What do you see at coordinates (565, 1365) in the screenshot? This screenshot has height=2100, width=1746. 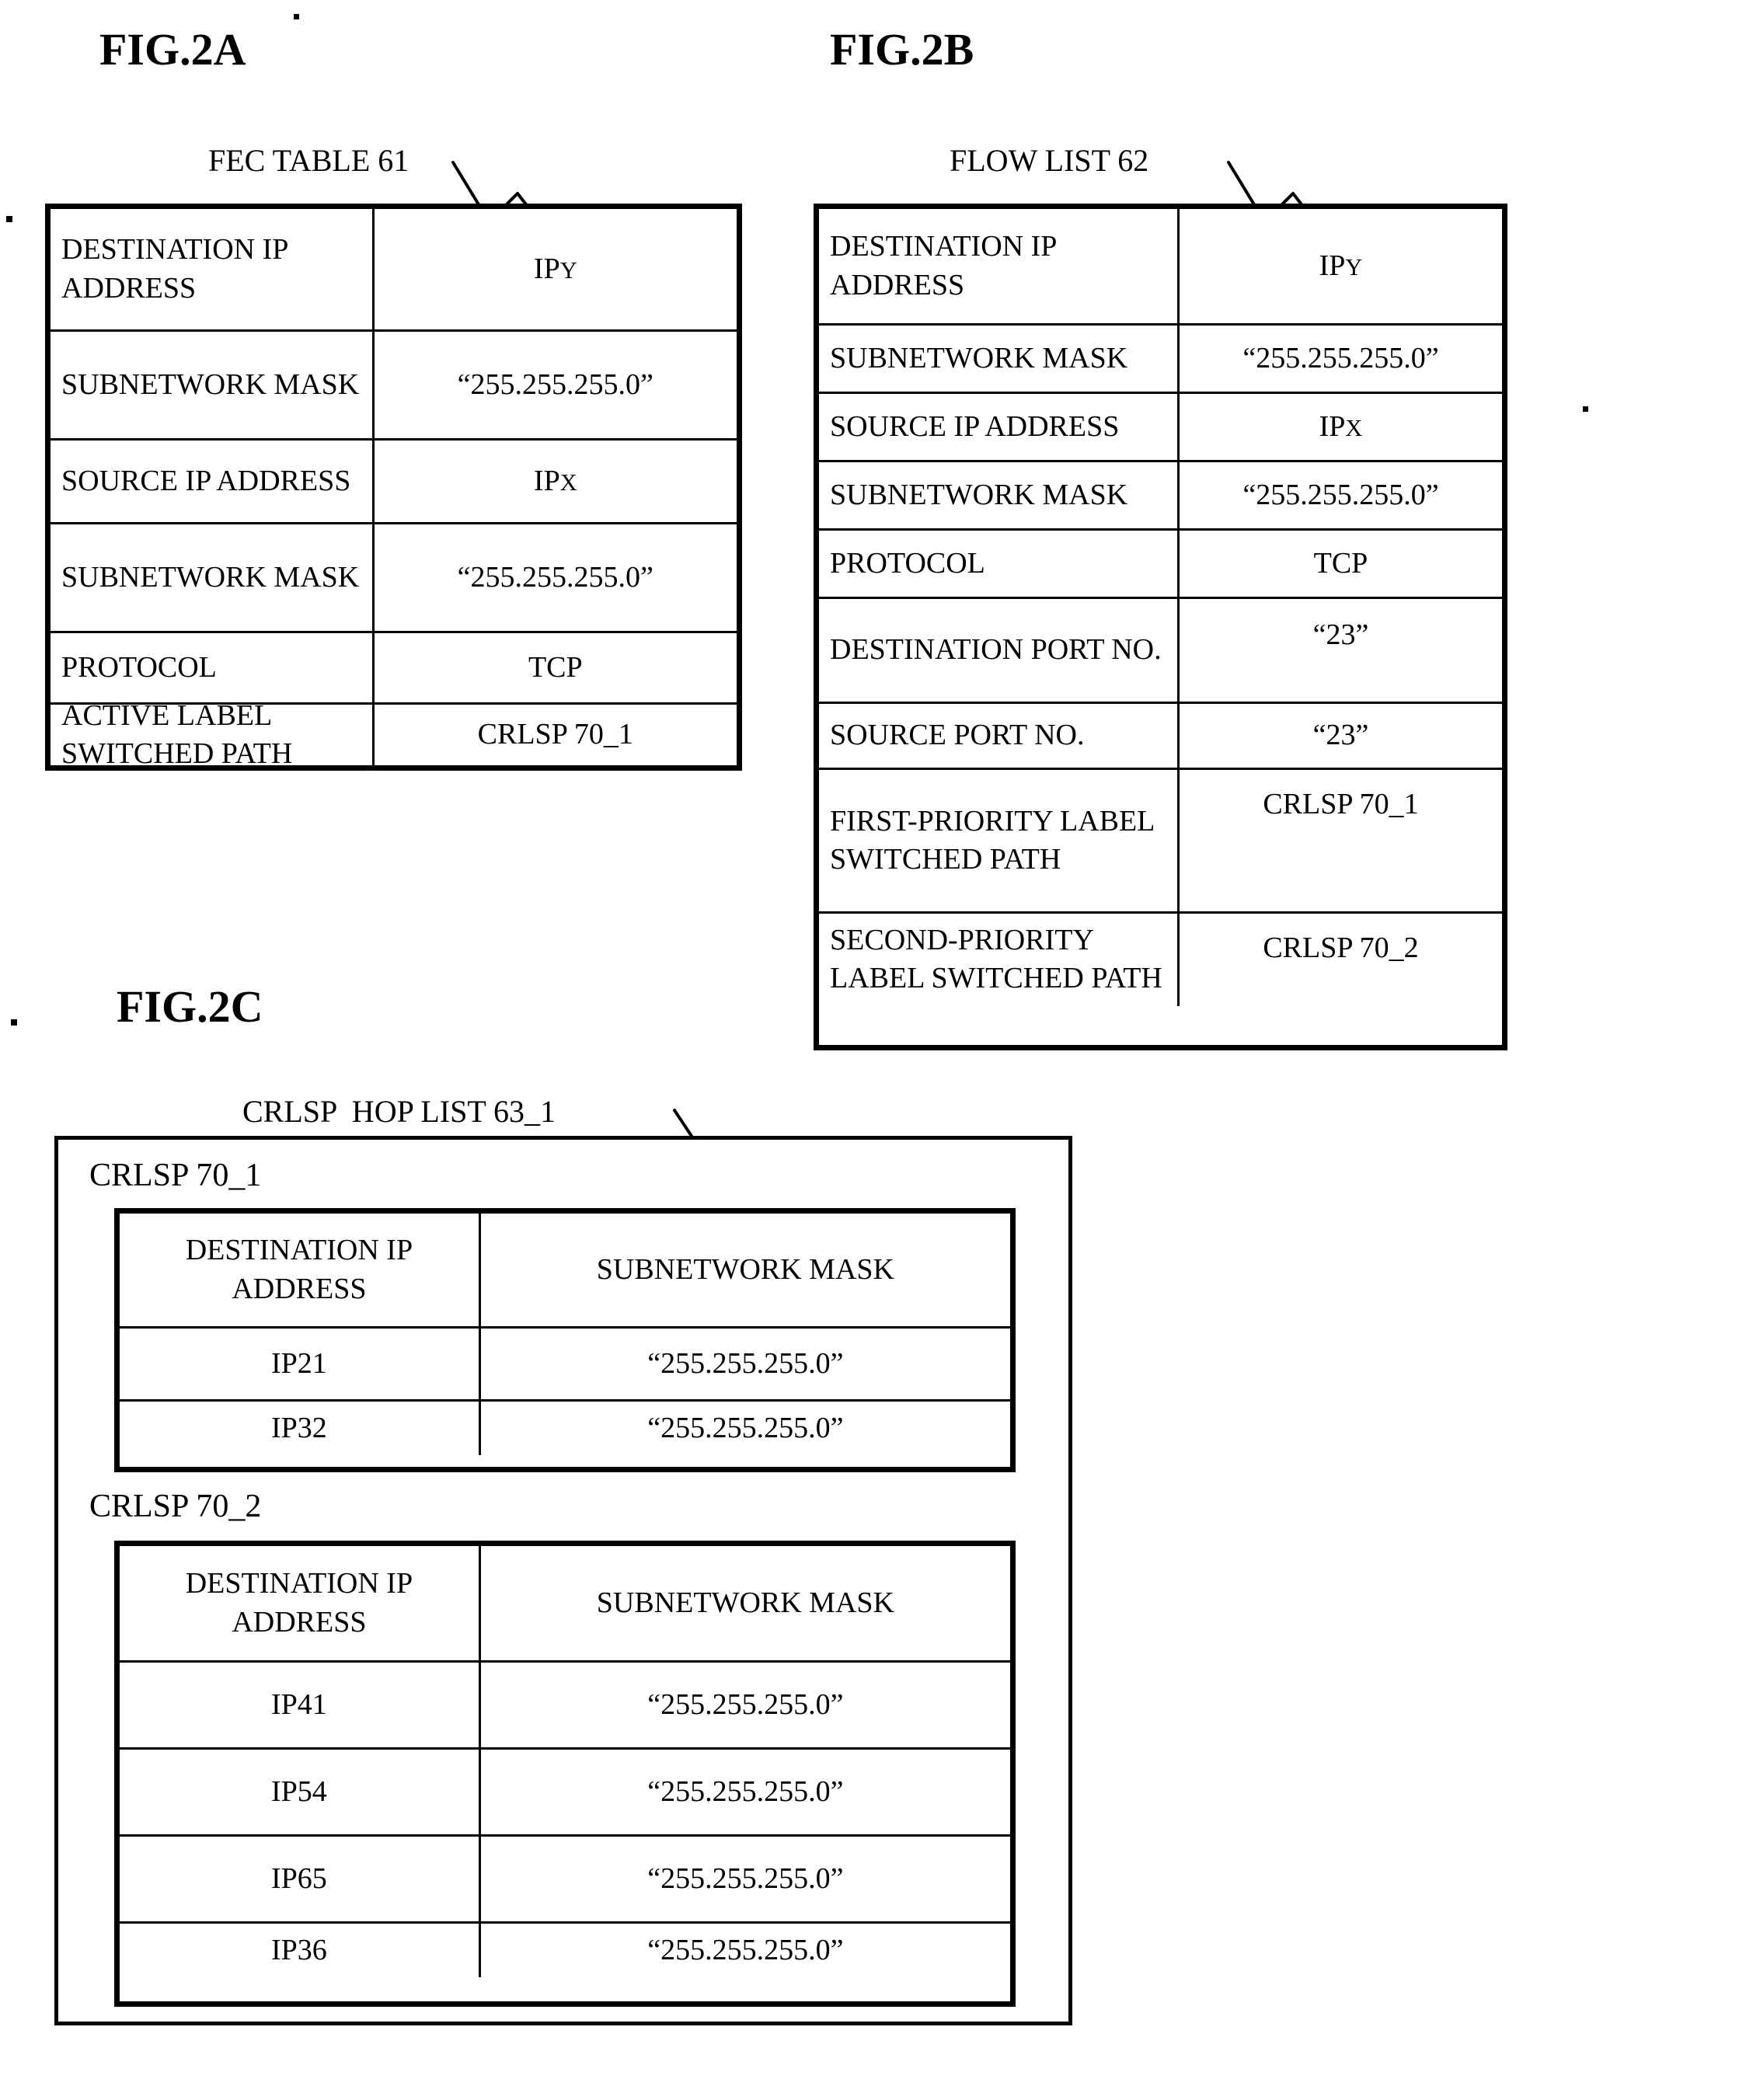 I see `table-row: IP21 “255.255.255.0”` at bounding box center [565, 1365].